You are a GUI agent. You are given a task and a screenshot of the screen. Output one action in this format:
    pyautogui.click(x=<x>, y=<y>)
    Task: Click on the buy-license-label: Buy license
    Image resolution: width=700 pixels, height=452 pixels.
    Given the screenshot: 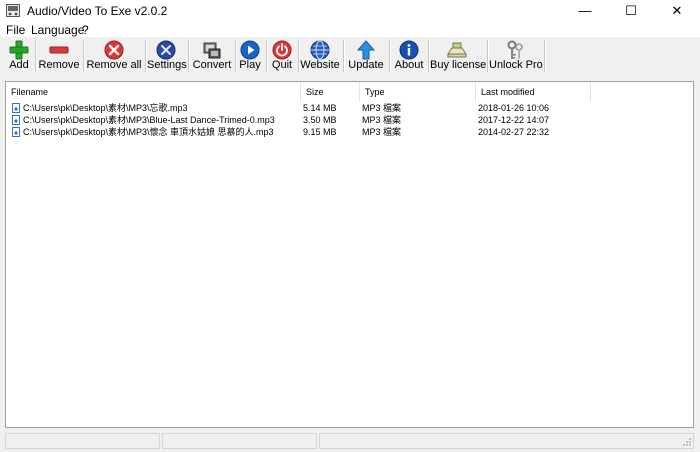 What is the action you would take?
    pyautogui.click(x=458, y=65)
    